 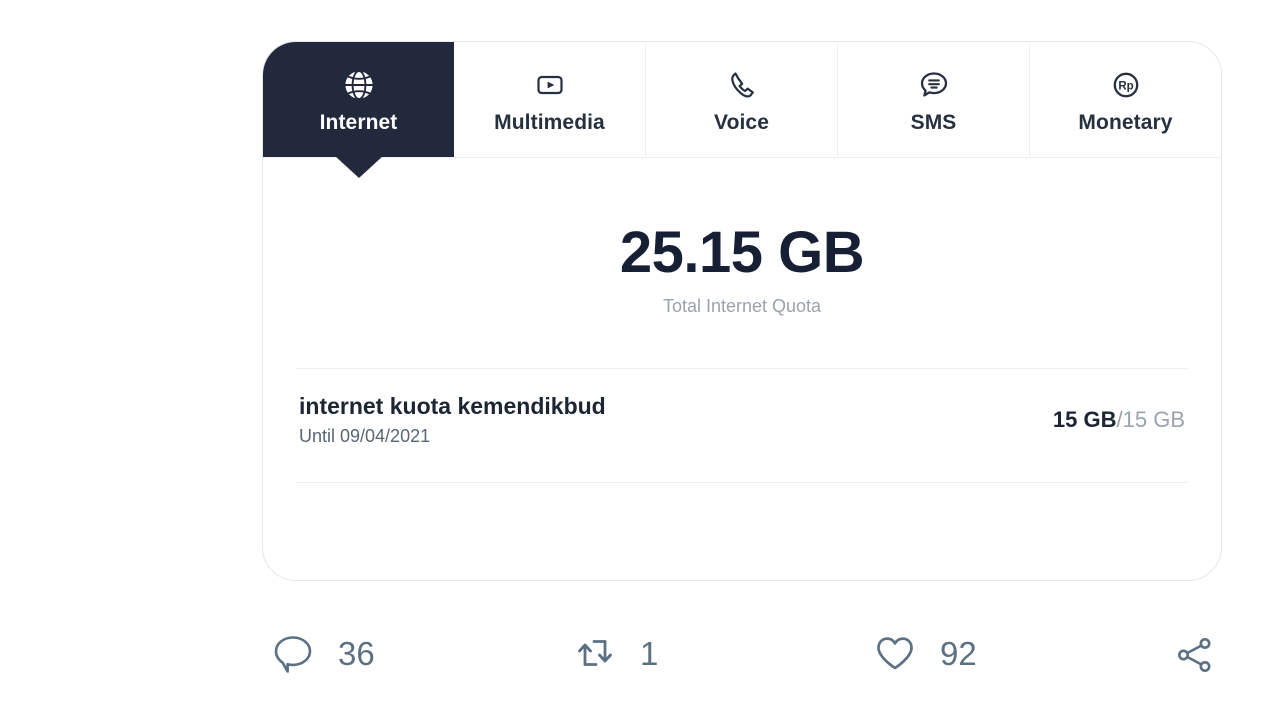 I want to click on tab-multimedia: Multimedia, so click(x=550, y=99).